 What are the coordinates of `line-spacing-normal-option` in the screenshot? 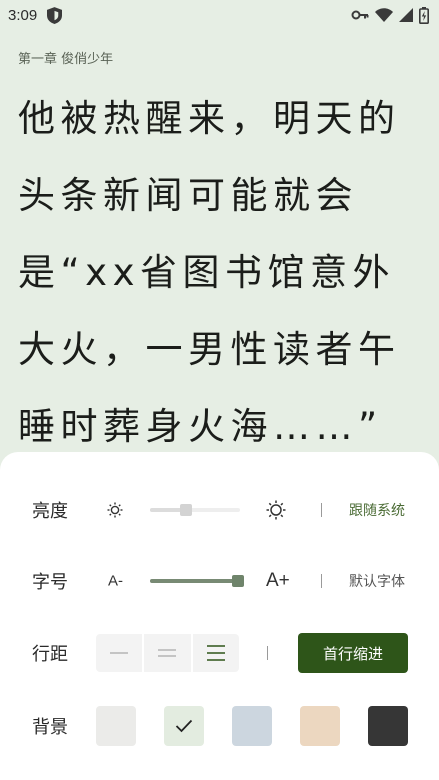 It's located at (168, 653).